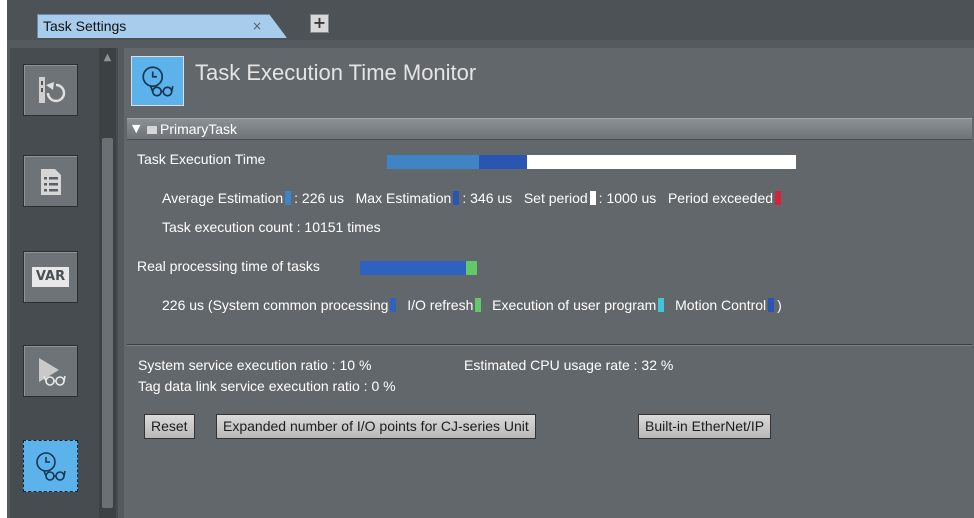 The width and height of the screenshot is (974, 518). Describe the element at coordinates (288, 198) in the screenshot. I see `average-estimation-swatch` at that location.